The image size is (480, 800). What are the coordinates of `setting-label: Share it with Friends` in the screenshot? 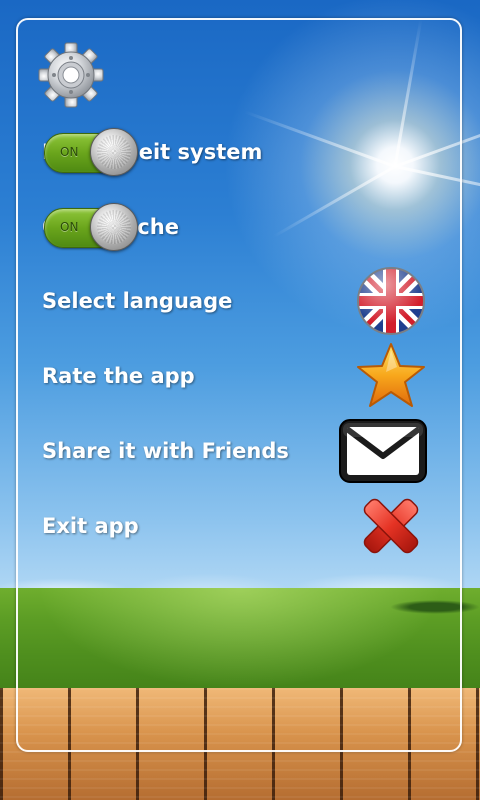 It's located at (165, 451).